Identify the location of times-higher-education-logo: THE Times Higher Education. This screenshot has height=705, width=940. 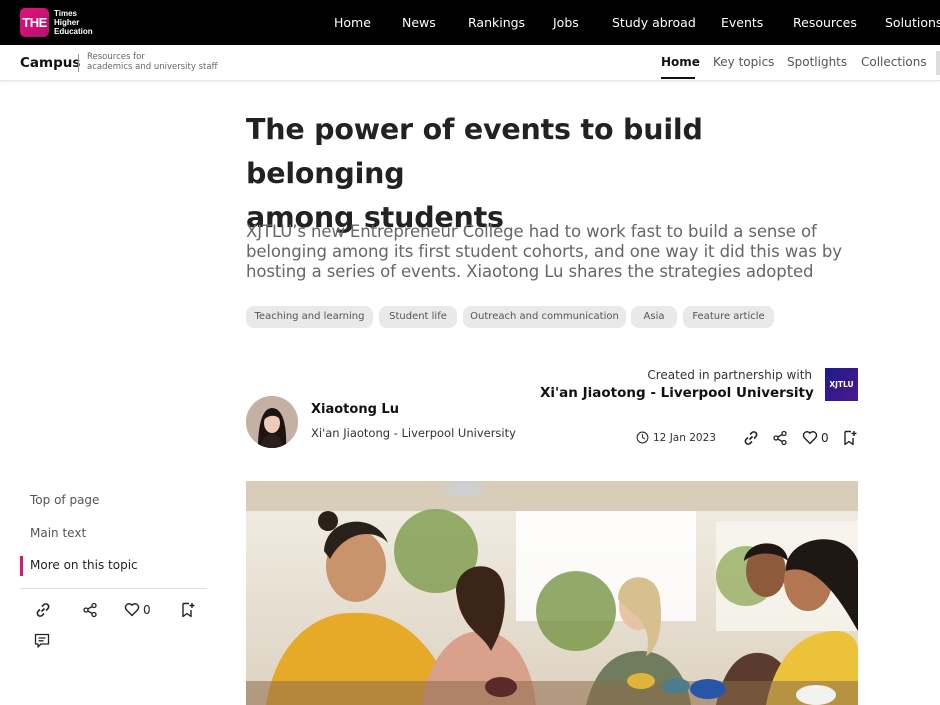
(56, 22).